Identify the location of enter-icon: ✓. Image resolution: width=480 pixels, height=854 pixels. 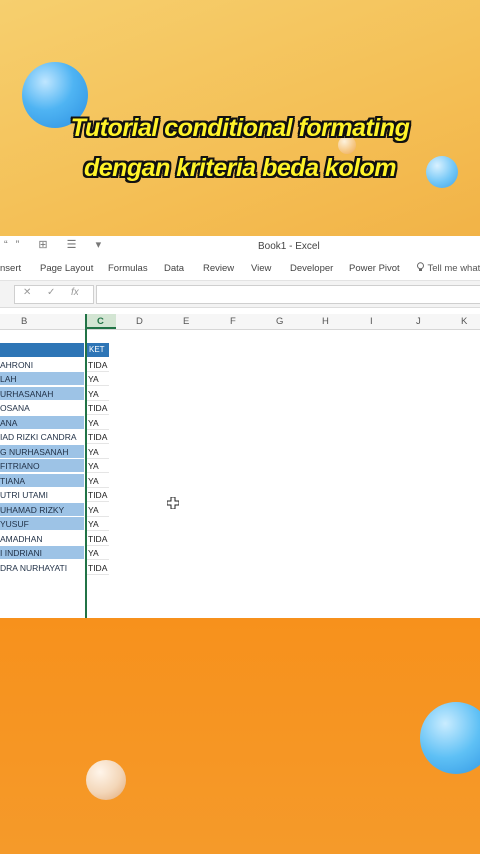
(51, 292).